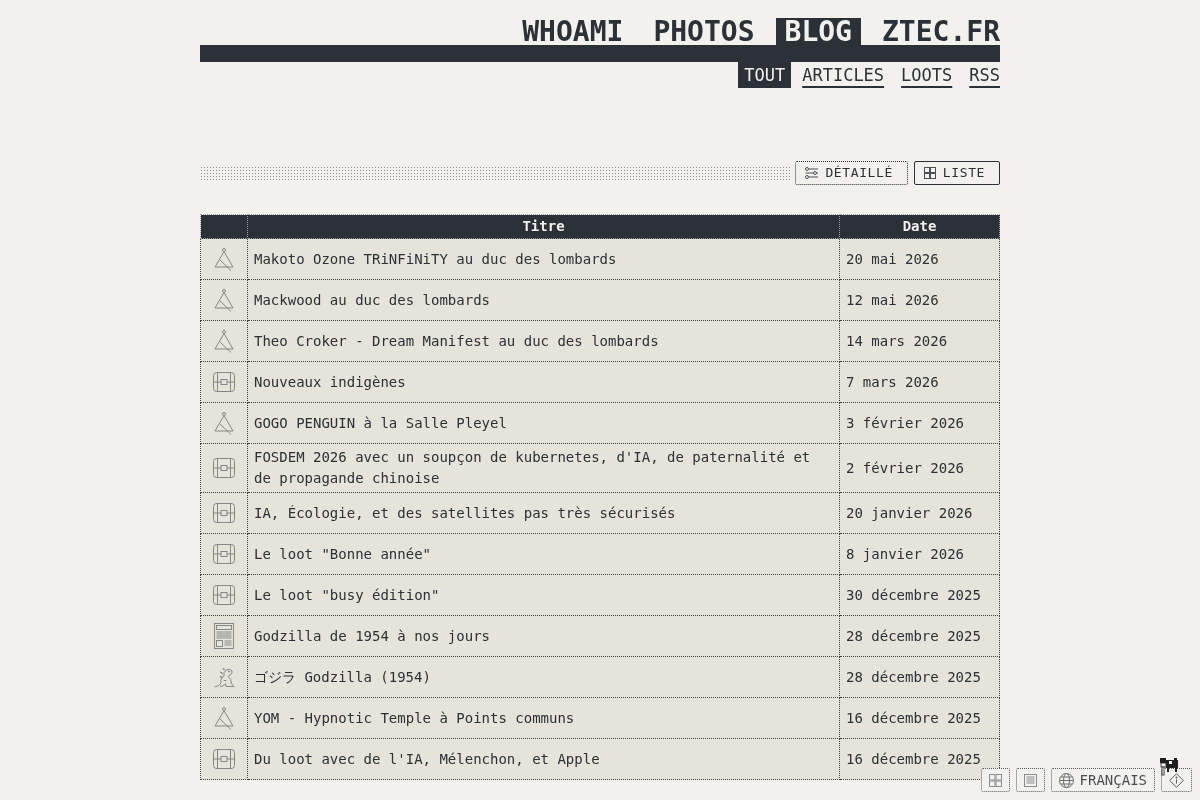 The height and width of the screenshot is (800, 1200). I want to click on date-cell: 14 mars 2026, so click(919, 341).